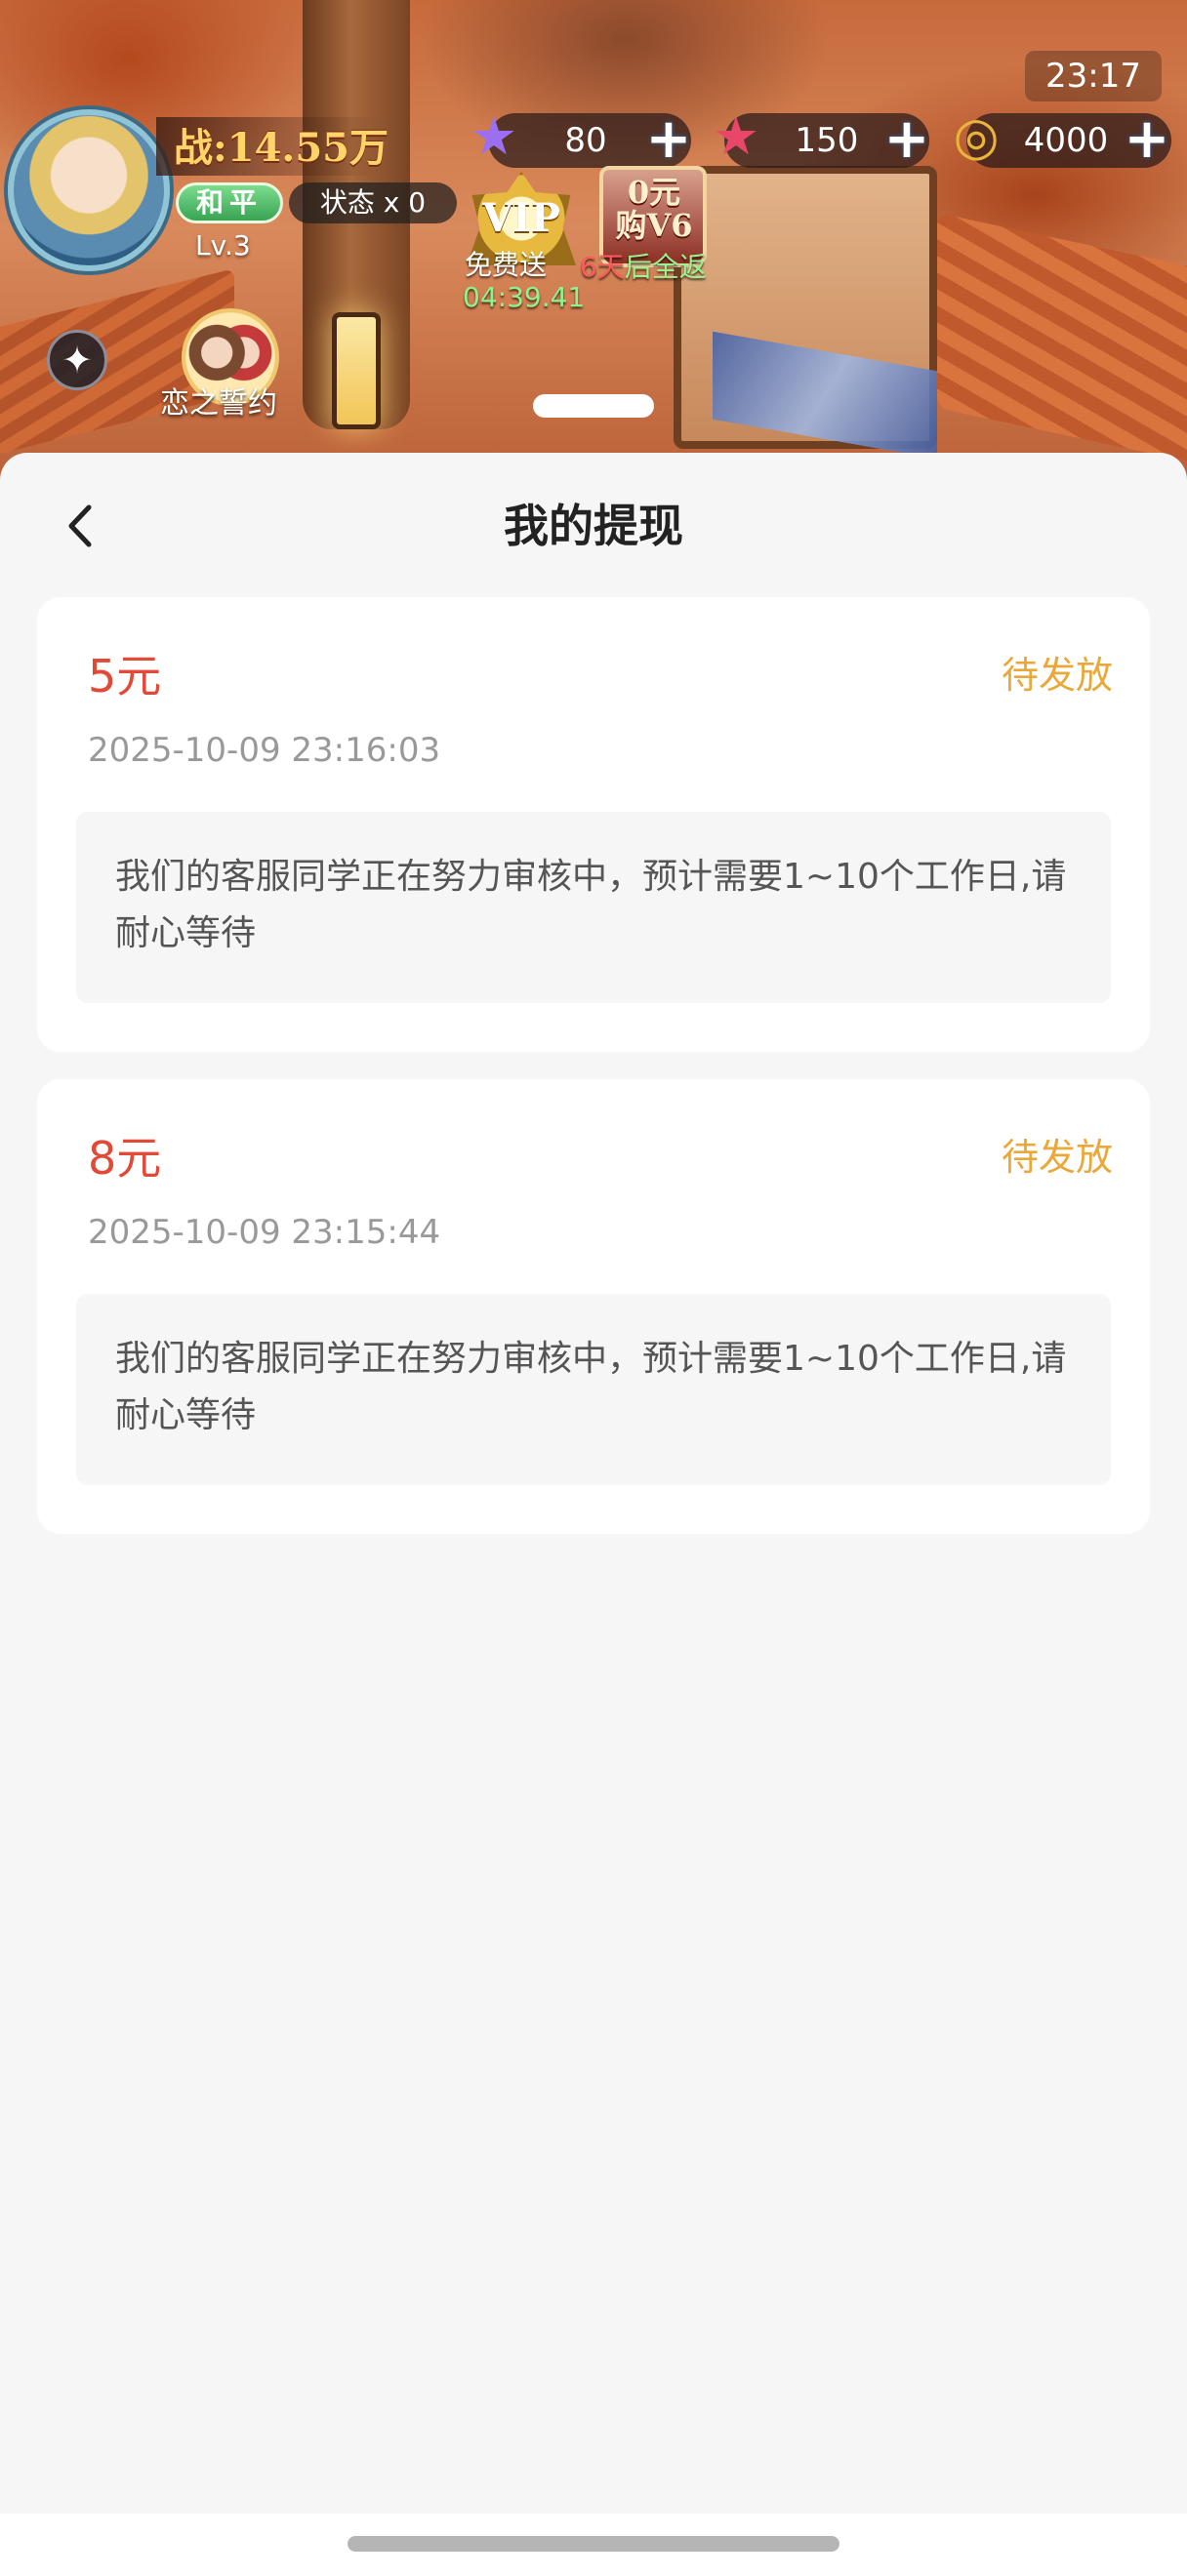 The height and width of the screenshot is (2576, 1187). What do you see at coordinates (264, 750) in the screenshot?
I see `withdrawal-time: 2025-10-09 23:16:03` at bounding box center [264, 750].